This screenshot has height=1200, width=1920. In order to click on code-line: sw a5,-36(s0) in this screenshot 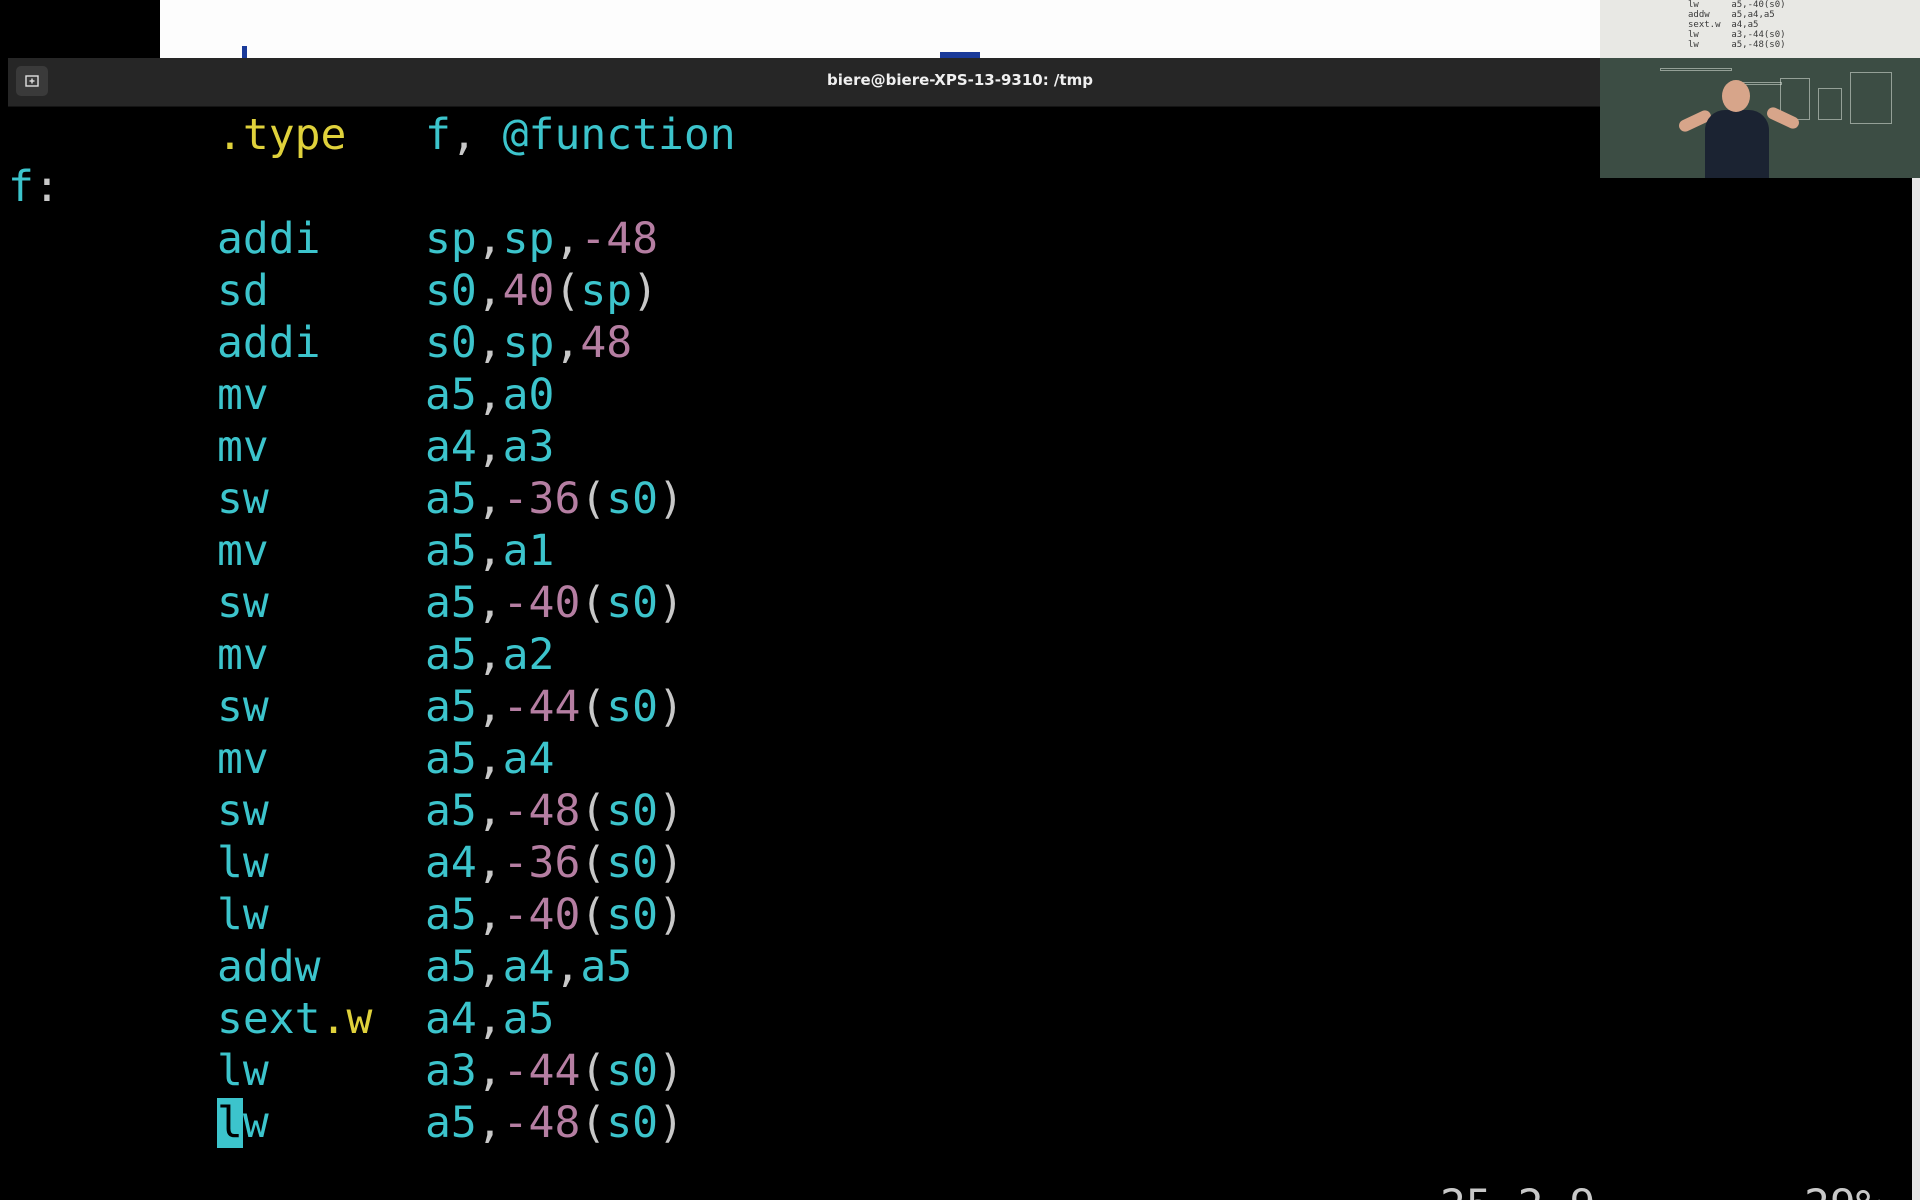, I will do `click(808, 499)`.